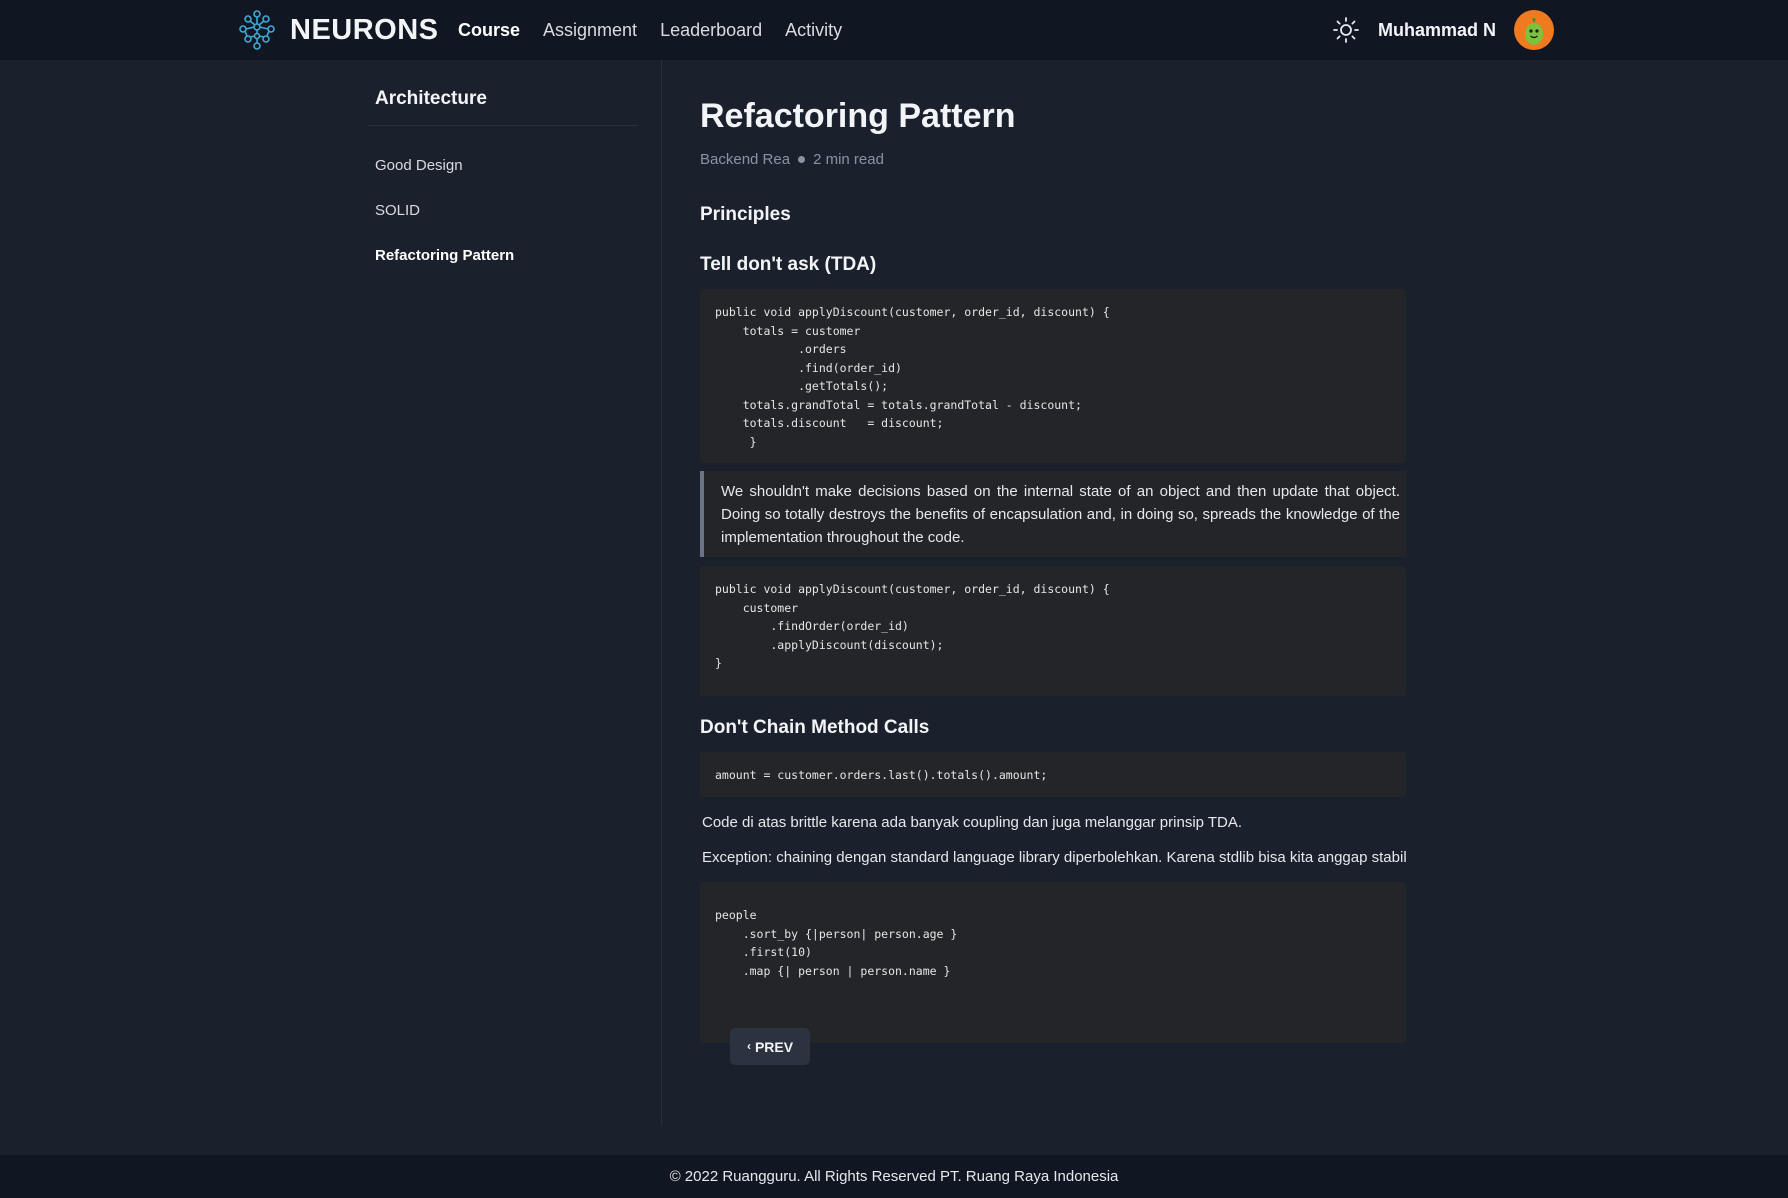  Describe the element at coordinates (788, 264) in the screenshot. I see `heading-tda: Tell don't ask (TDA)` at that location.